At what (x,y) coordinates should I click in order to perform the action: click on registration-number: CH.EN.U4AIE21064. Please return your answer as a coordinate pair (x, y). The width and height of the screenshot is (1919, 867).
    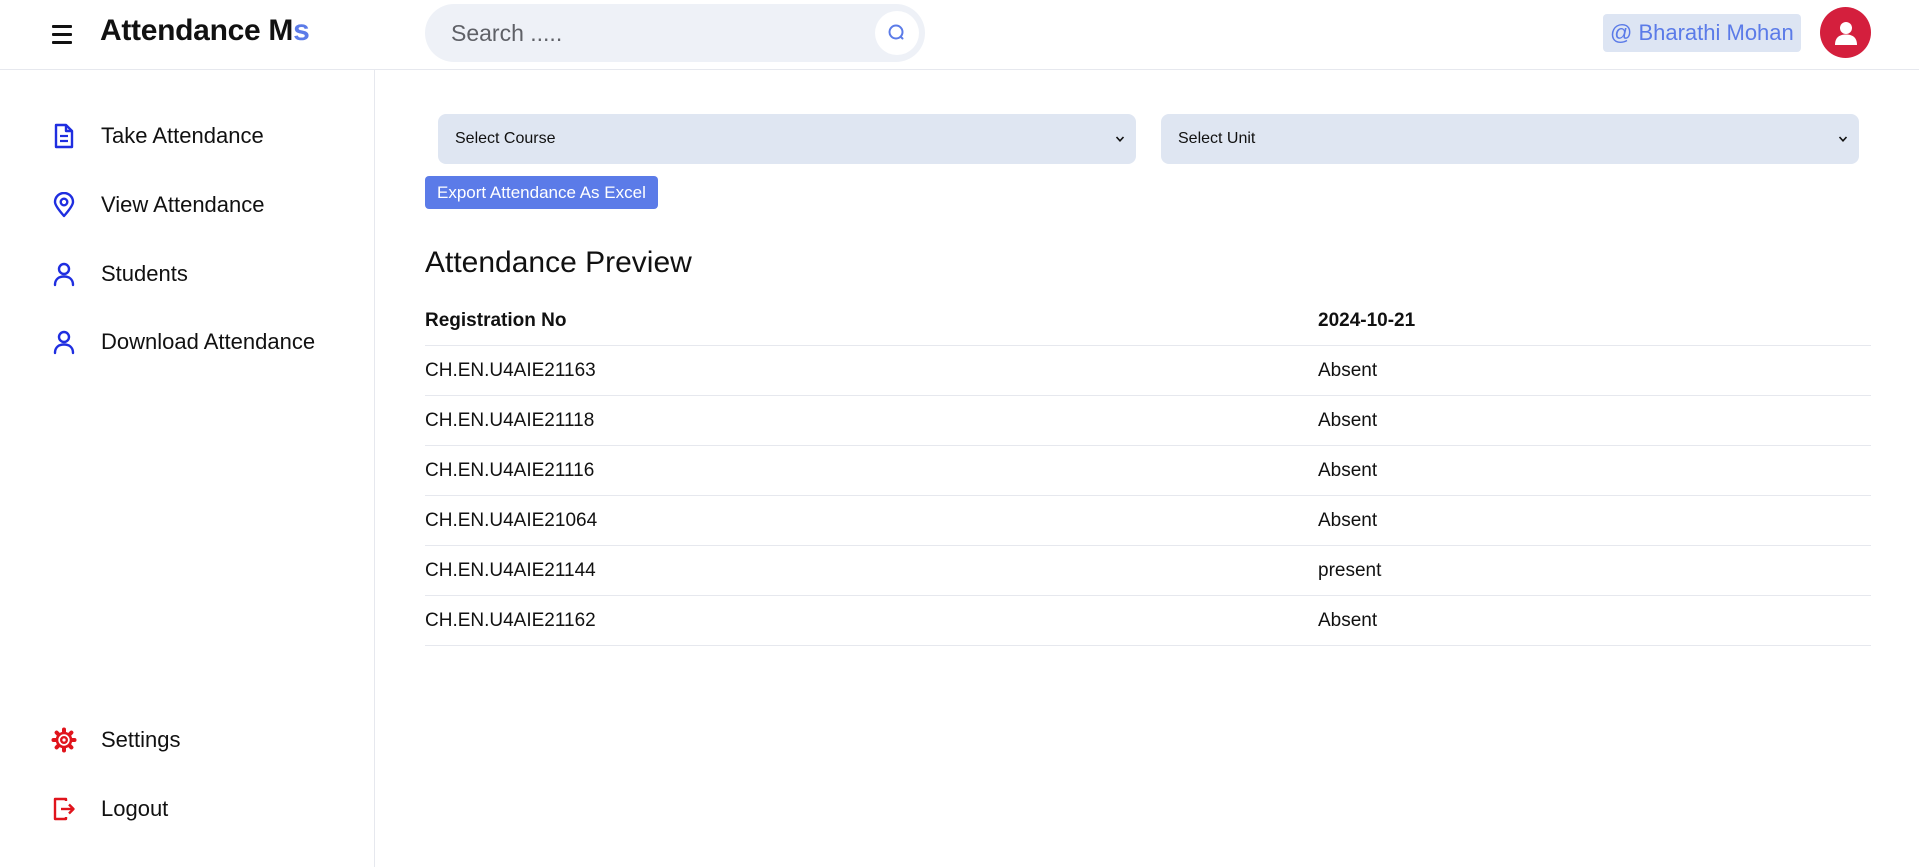
    Looking at the image, I should click on (511, 520).